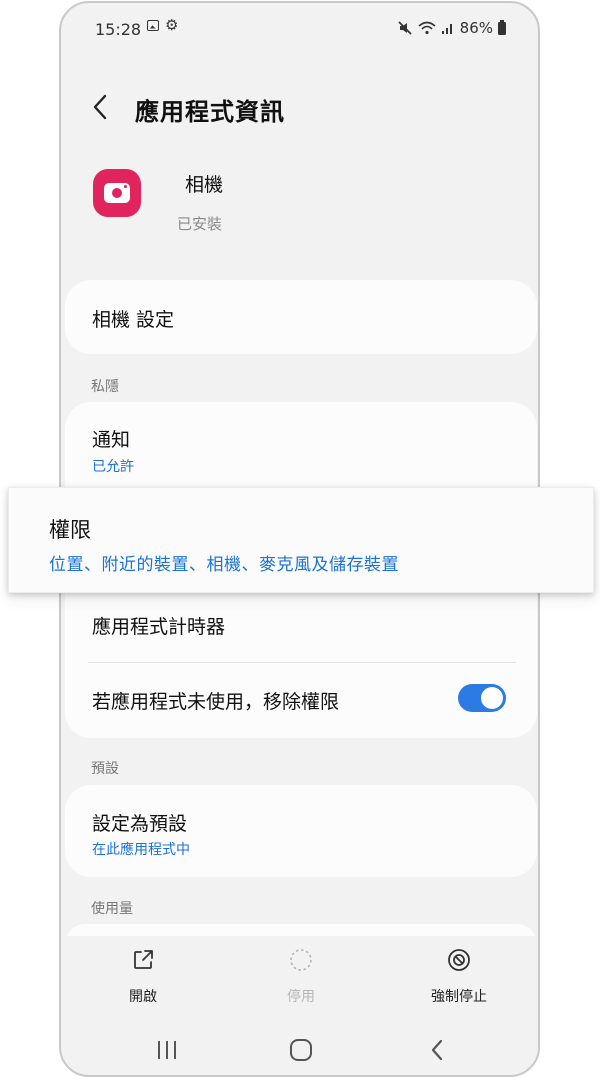 The width and height of the screenshot is (600, 1080). I want to click on divider, so click(302, 662).